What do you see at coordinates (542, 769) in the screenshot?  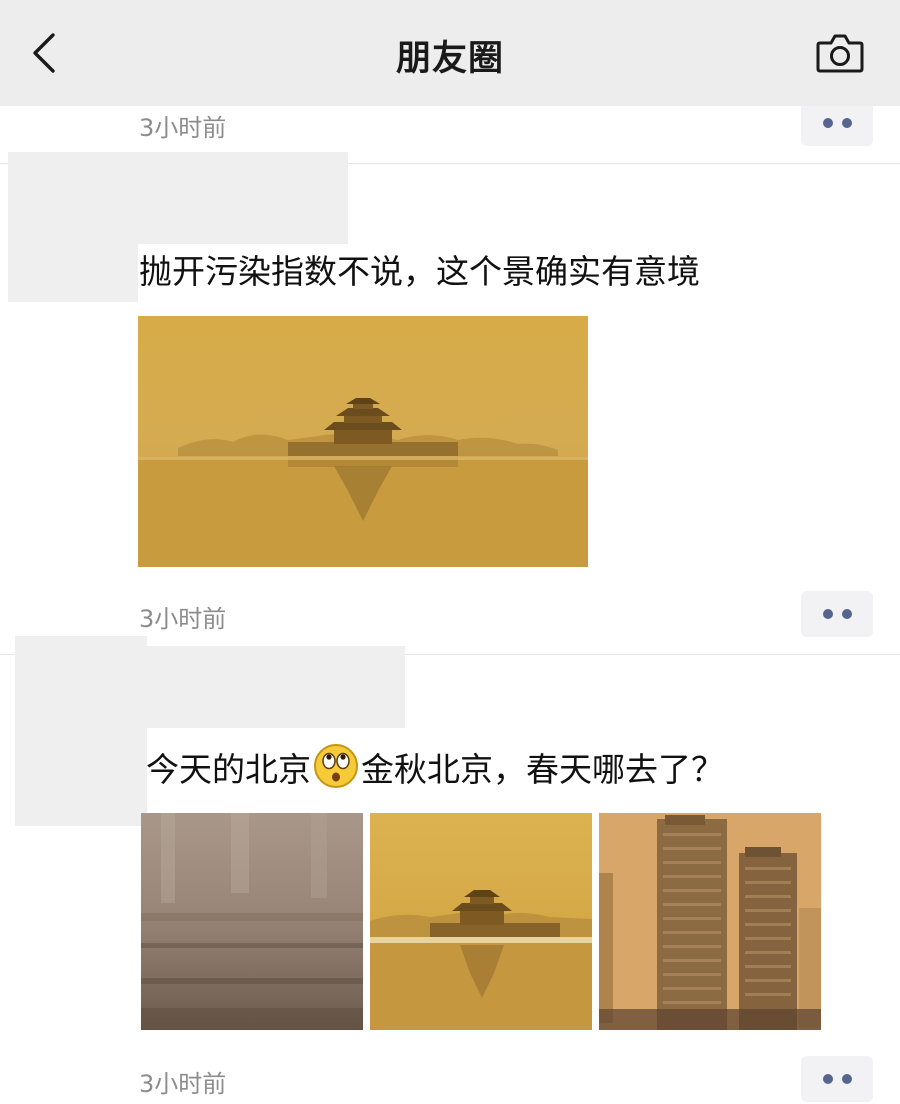 I see `post-text-part: 金秋北京，春天哪去了？` at bounding box center [542, 769].